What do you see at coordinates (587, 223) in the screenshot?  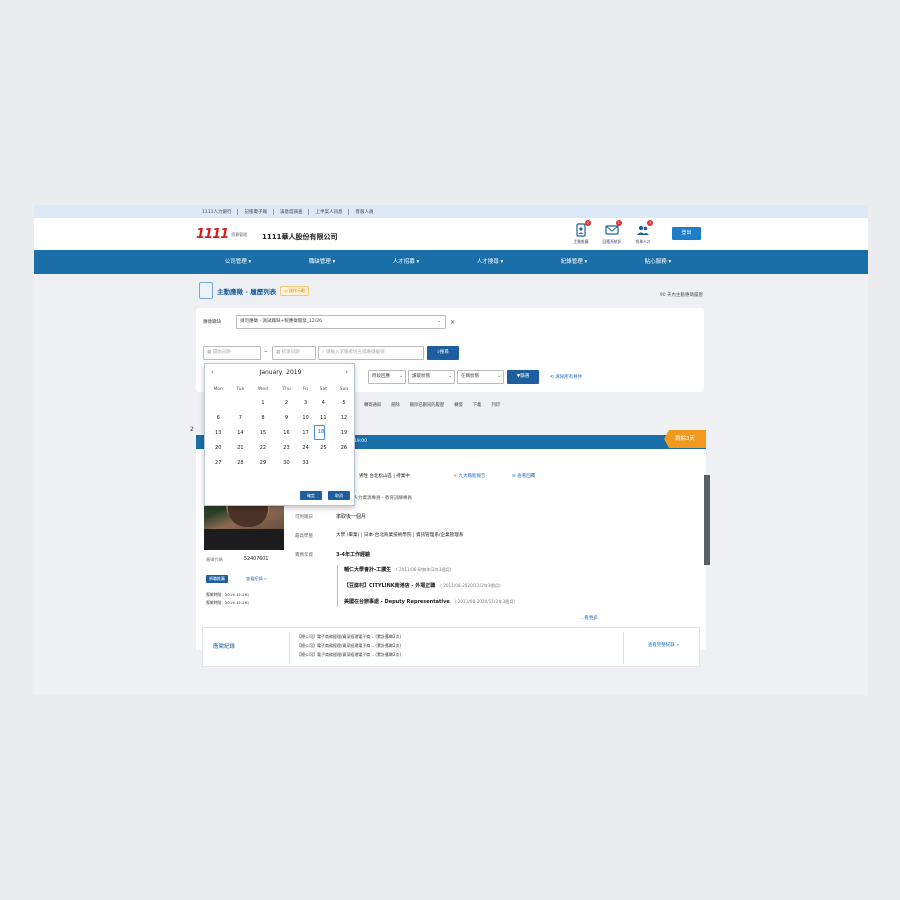 I see `badge-count: 2` at bounding box center [587, 223].